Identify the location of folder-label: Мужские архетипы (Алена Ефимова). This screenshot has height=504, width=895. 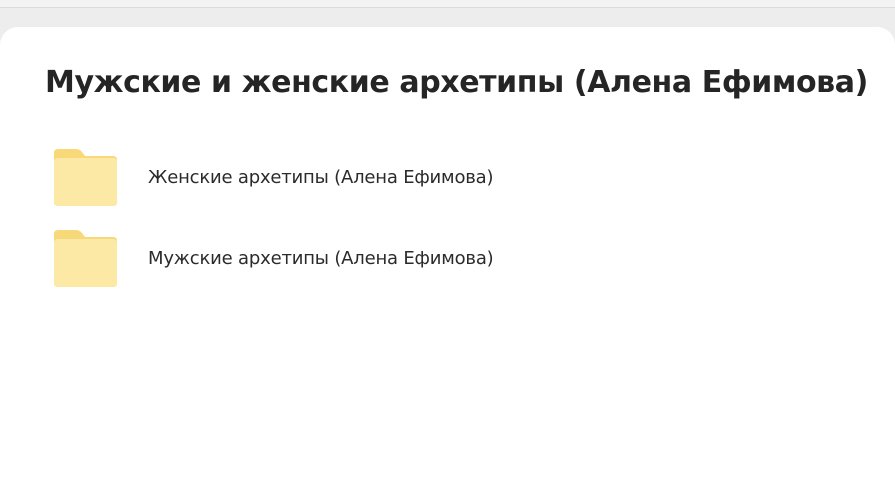
(321, 258).